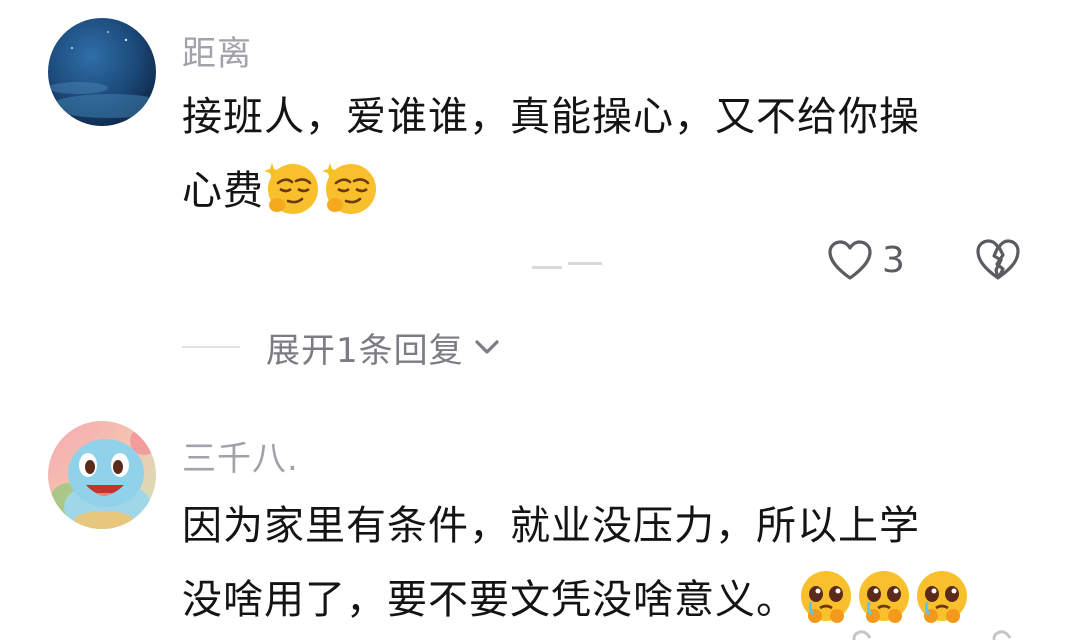  What do you see at coordinates (211, 347) in the screenshot?
I see `divider` at bounding box center [211, 347].